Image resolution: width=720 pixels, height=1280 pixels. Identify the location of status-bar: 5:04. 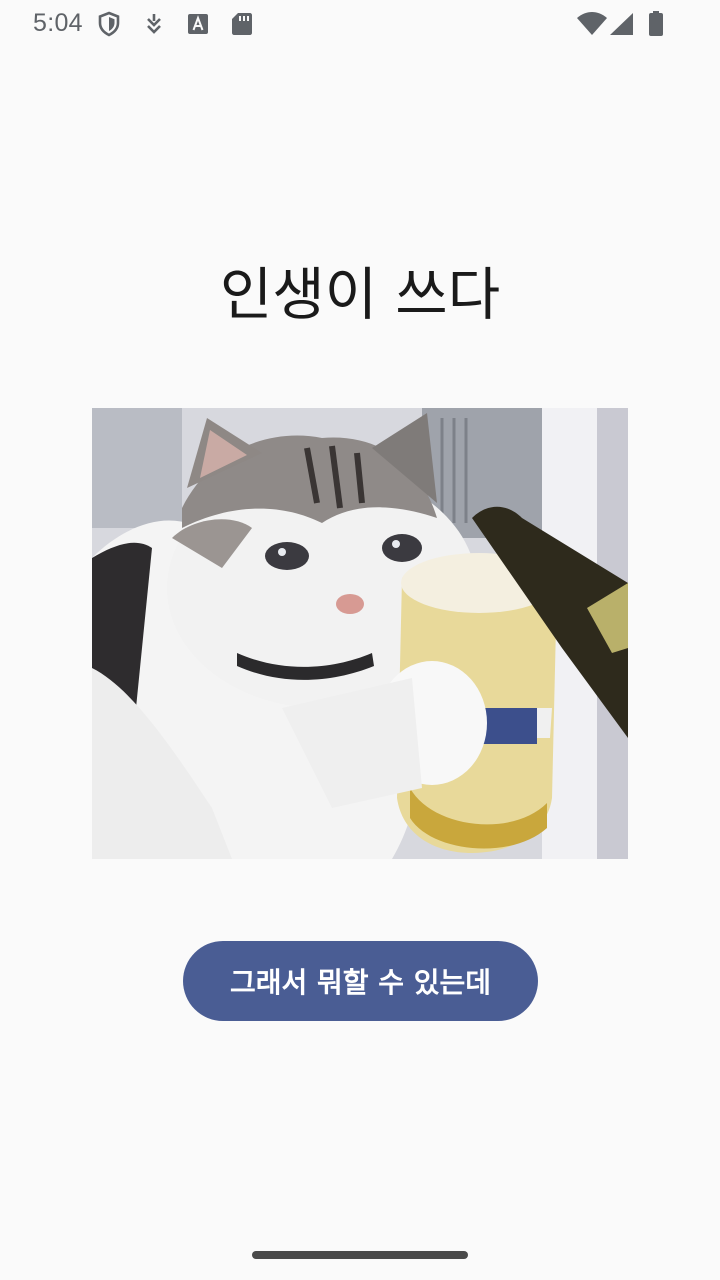
(360, 24).